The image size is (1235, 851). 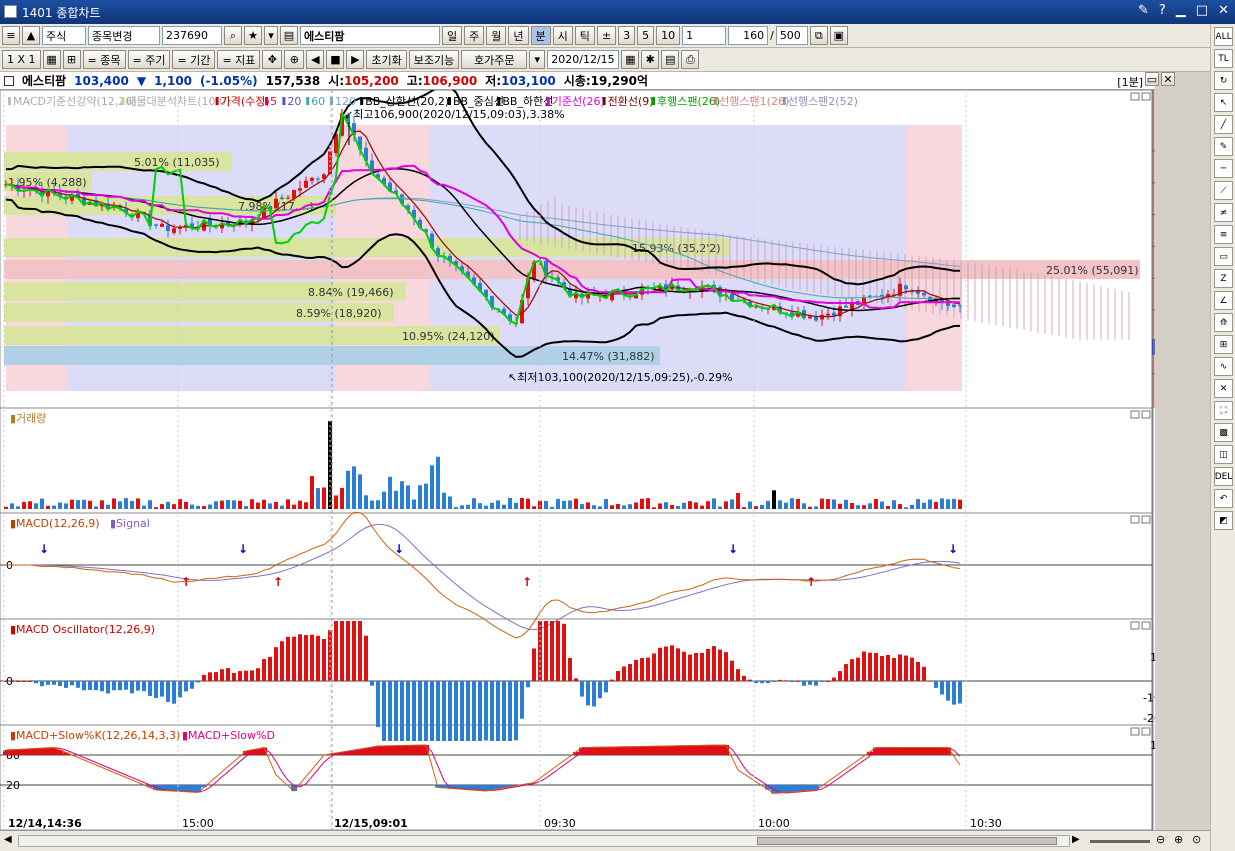 What do you see at coordinates (650, 59) in the screenshot?
I see `settings-icon: ✱` at bounding box center [650, 59].